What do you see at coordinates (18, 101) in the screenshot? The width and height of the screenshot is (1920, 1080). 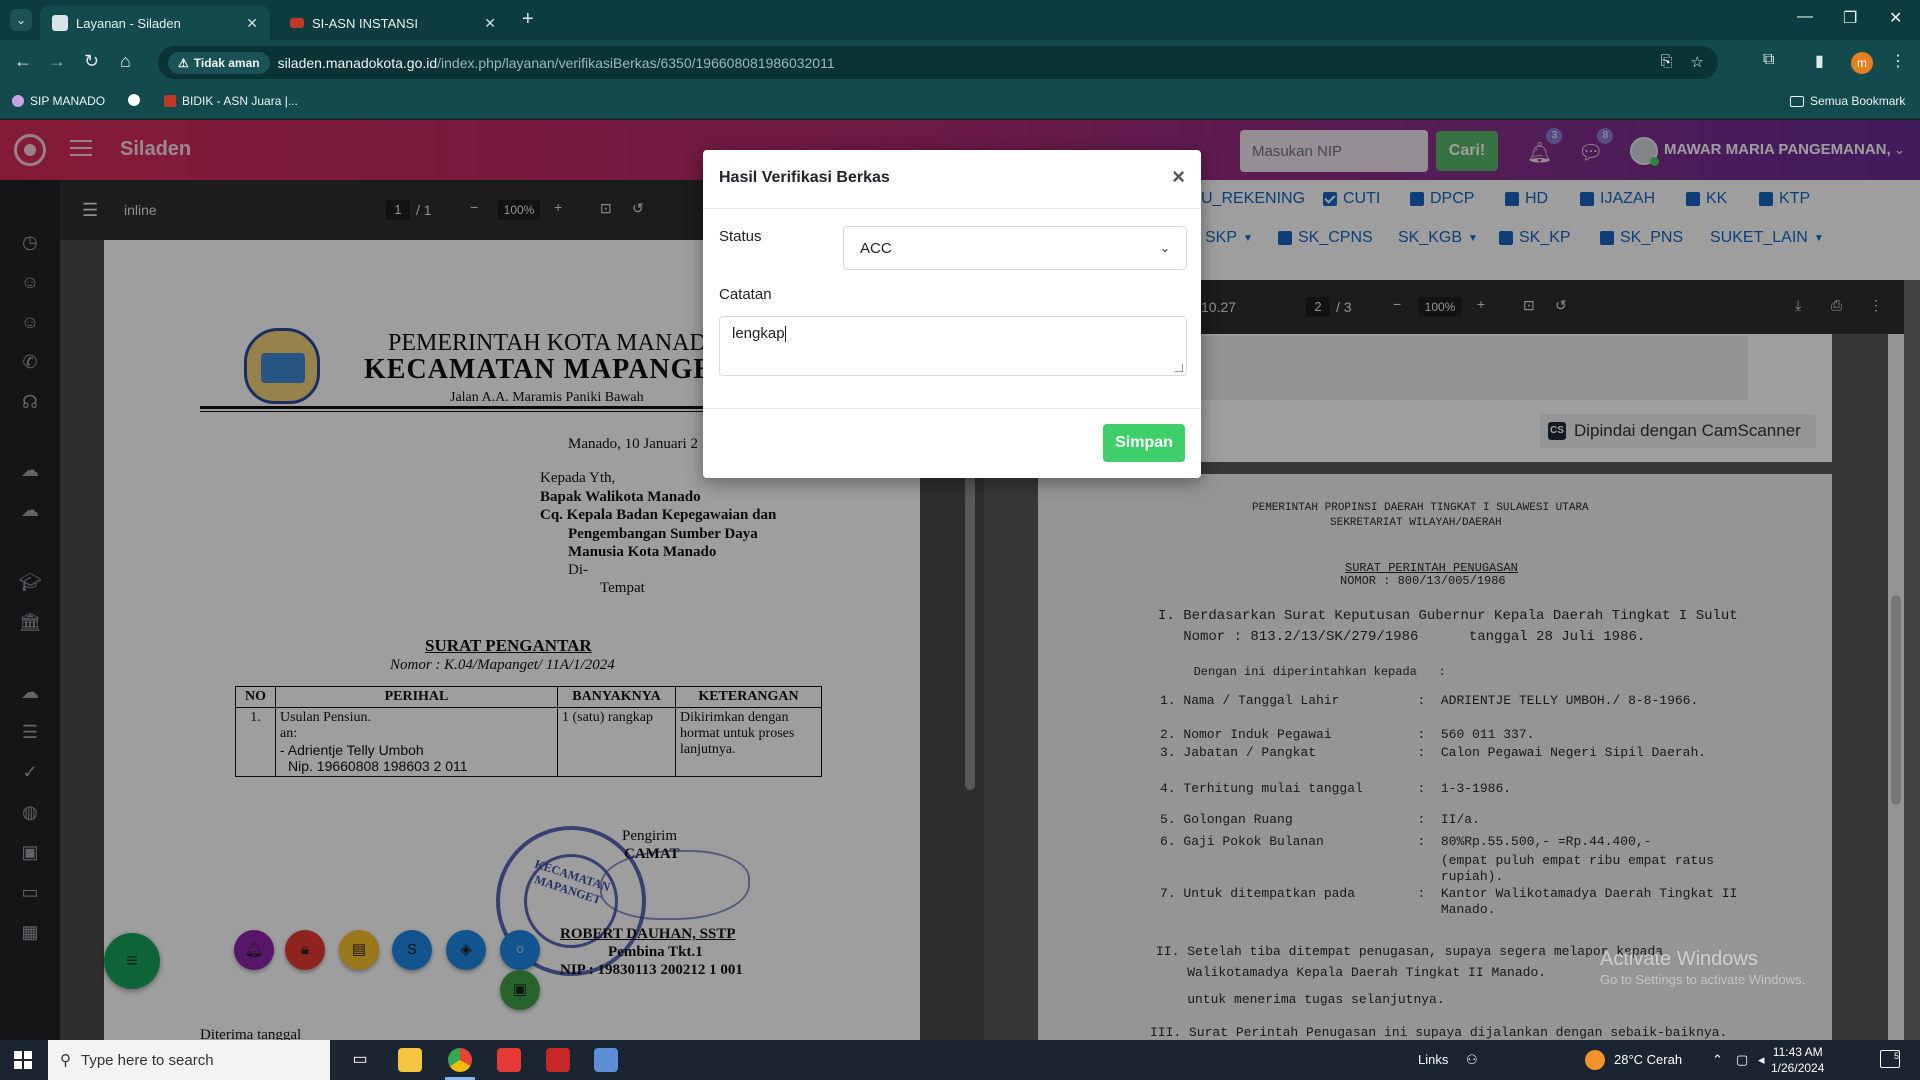 I see `sip-favicon` at bounding box center [18, 101].